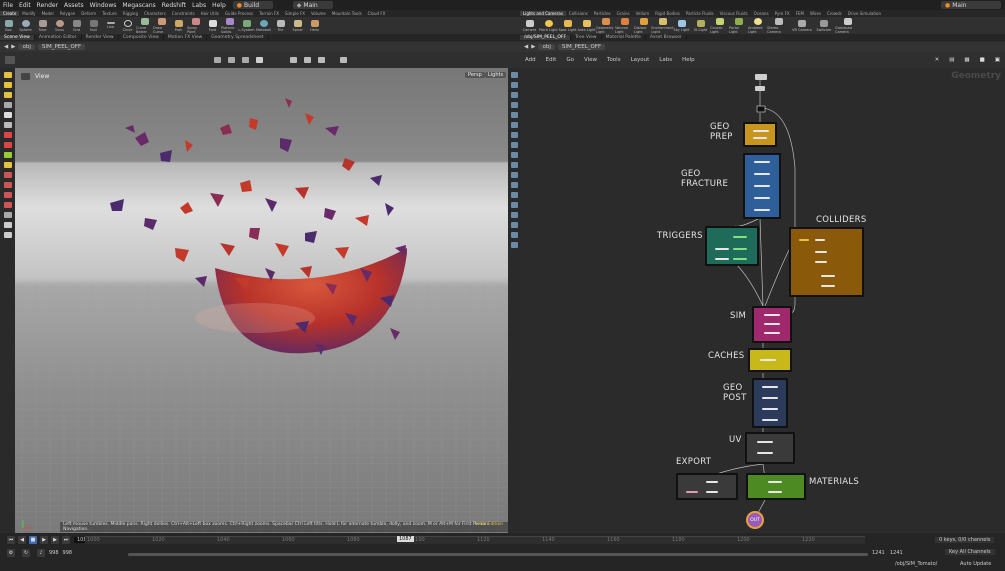  What do you see at coordinates (514, 215) in the screenshot?
I see `lut-icon` at bounding box center [514, 215].